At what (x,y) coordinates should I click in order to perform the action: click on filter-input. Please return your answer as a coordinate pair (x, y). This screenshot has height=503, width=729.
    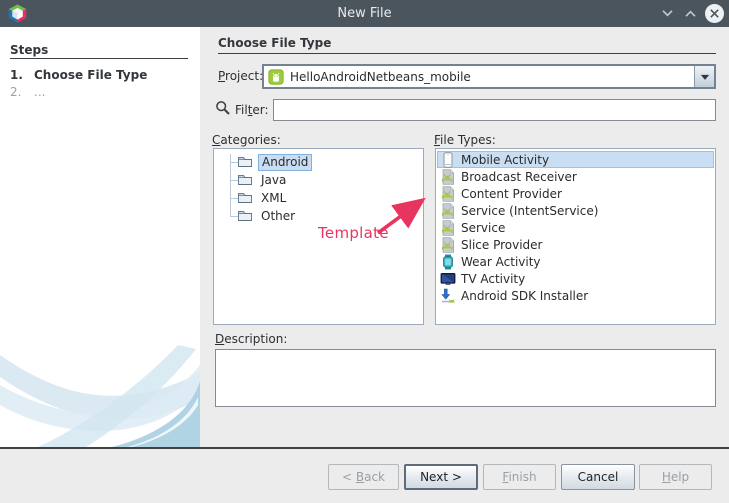
    Looking at the image, I should click on (494, 110).